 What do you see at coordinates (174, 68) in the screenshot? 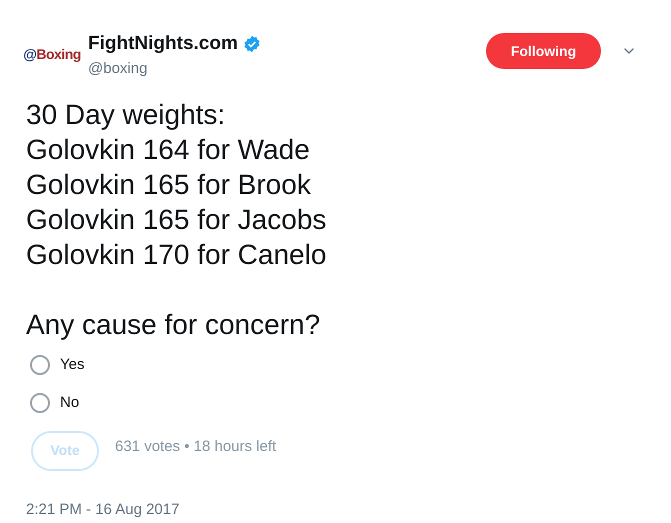
I see `account-handle: @boxing` at bounding box center [174, 68].